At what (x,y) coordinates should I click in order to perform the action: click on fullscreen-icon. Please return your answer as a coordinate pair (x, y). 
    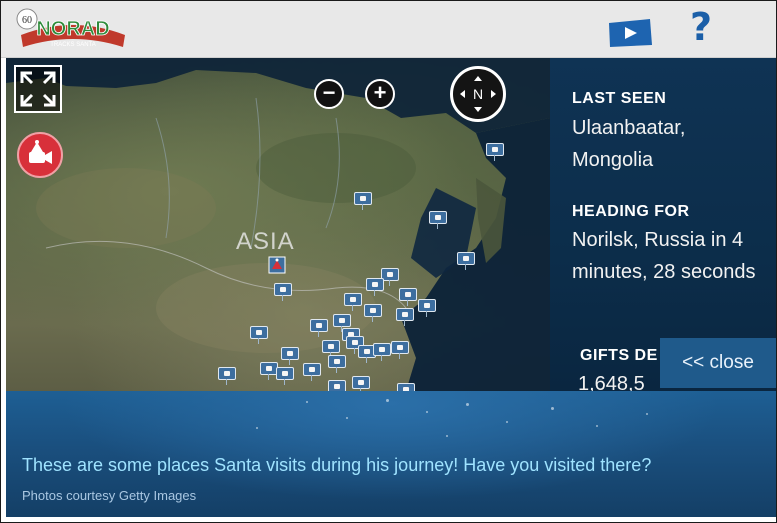
    Looking at the image, I should click on (38, 89).